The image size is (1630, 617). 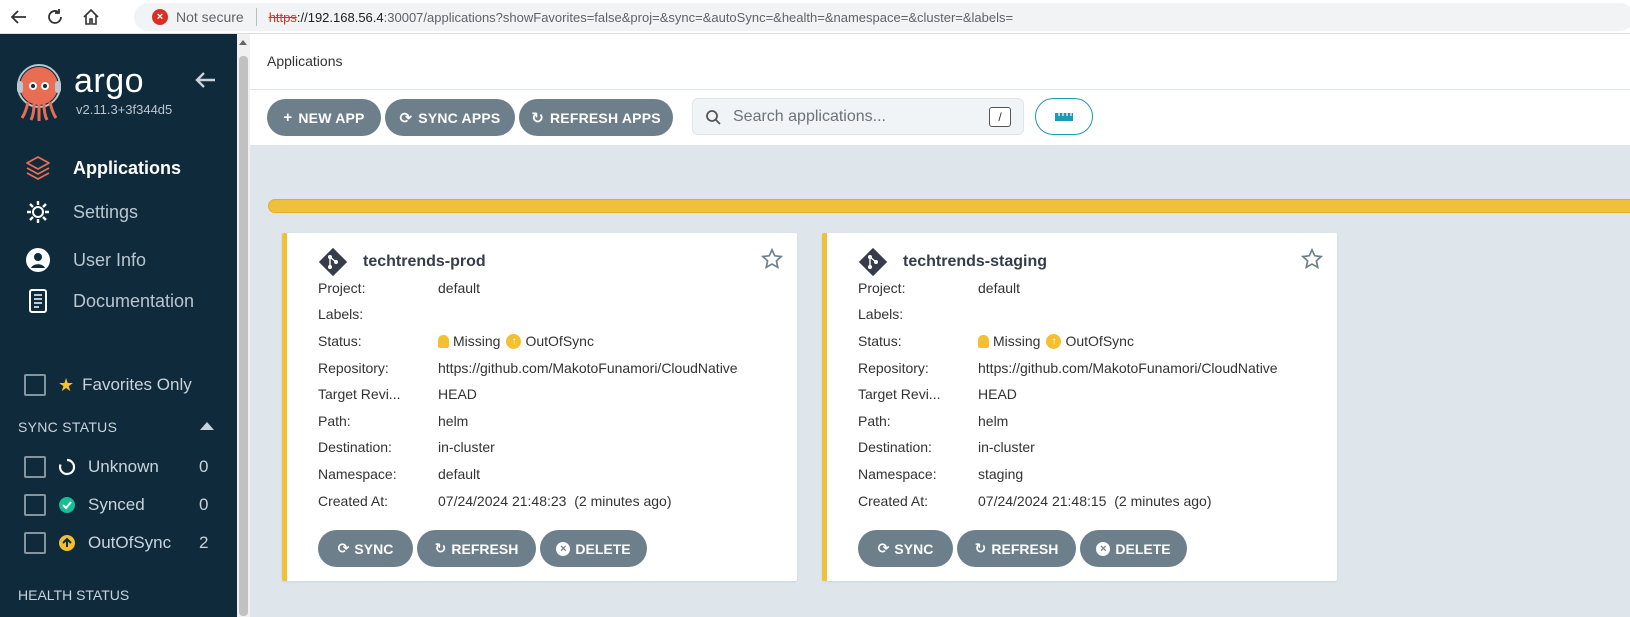 I want to click on sync-apps-button: ⟳ SYNC APPS, so click(x=450, y=117).